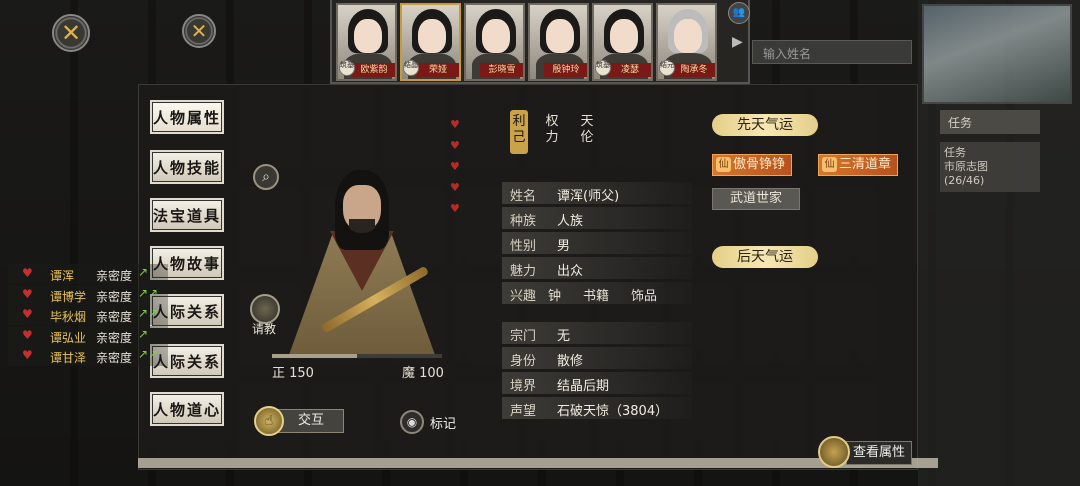 The width and height of the screenshot is (1080, 486). I want to click on party-icon: 👥, so click(739, 13).